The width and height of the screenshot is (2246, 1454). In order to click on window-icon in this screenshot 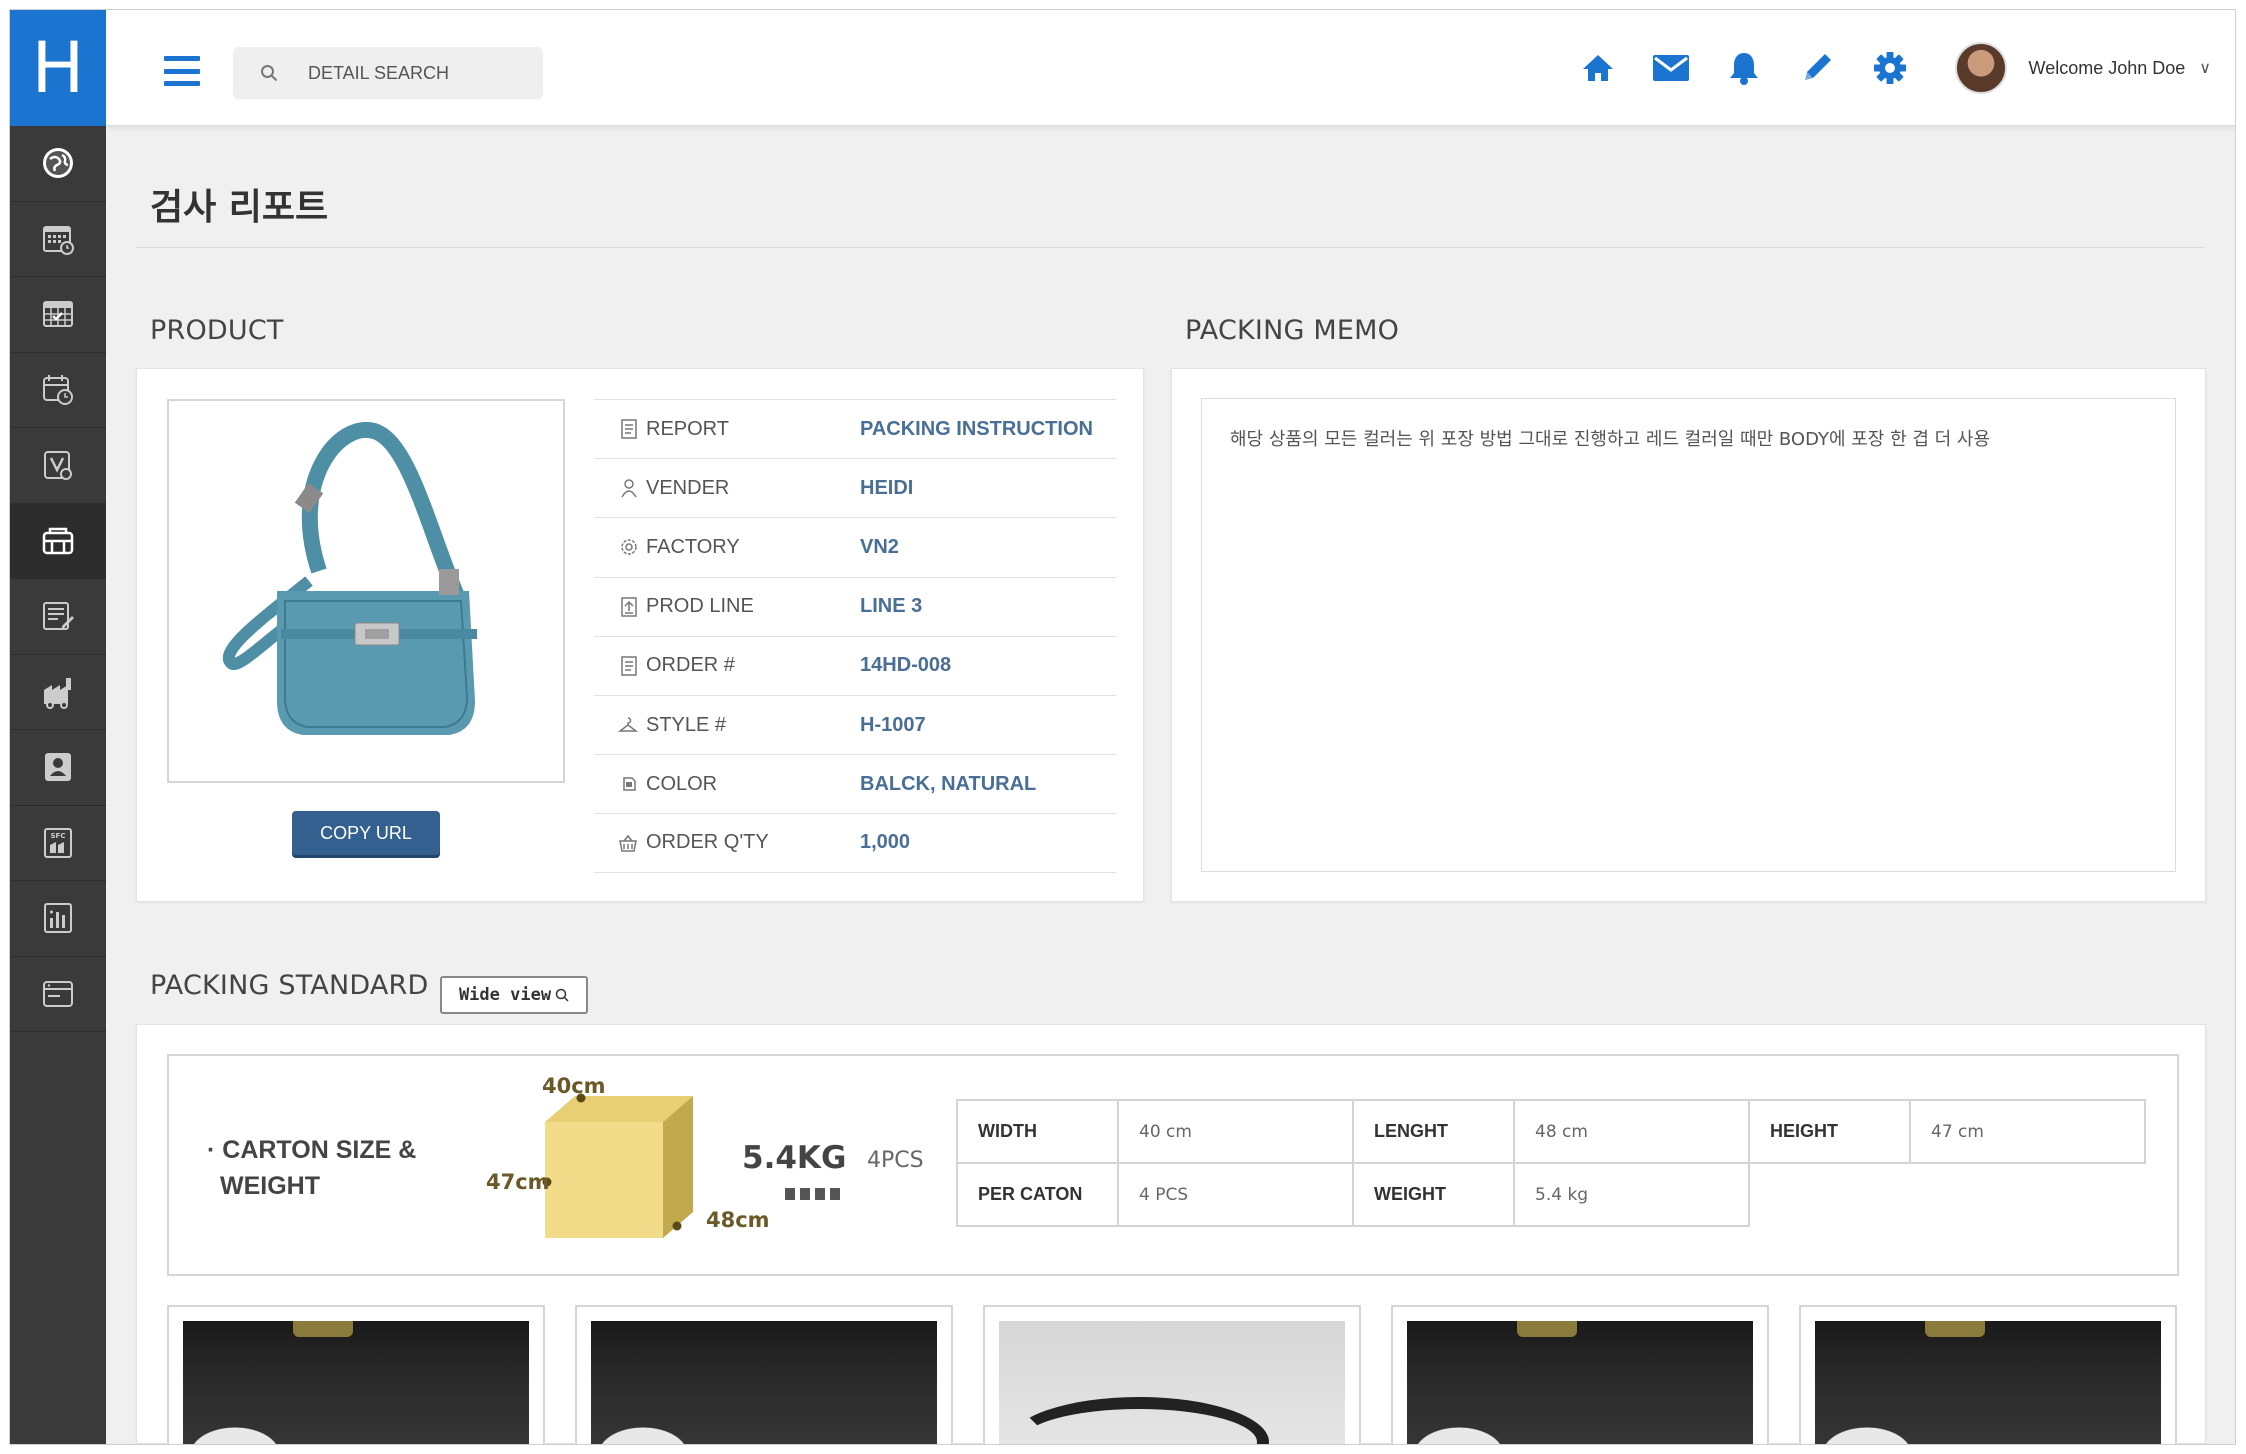, I will do `click(58, 993)`.